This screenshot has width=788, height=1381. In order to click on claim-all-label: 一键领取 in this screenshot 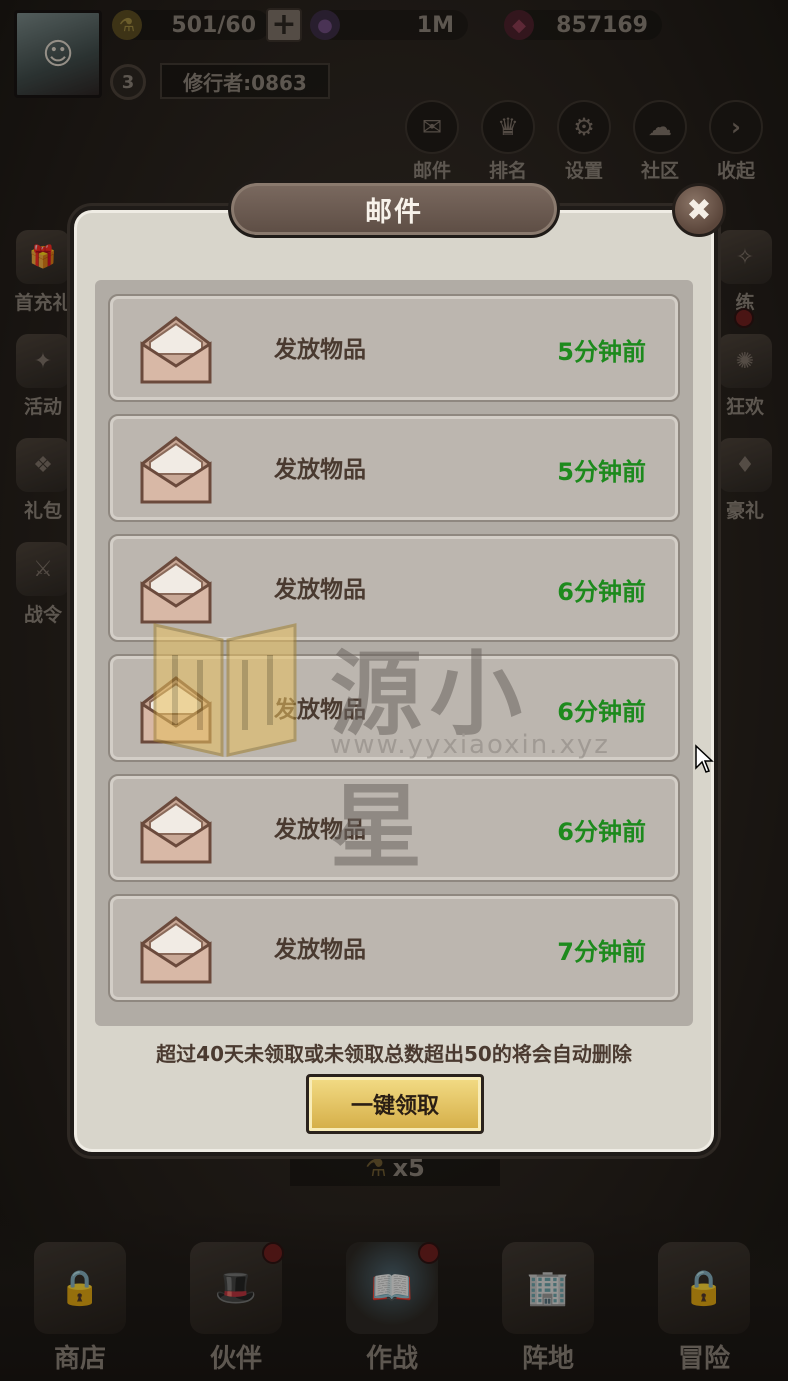, I will do `click(394, 1106)`.